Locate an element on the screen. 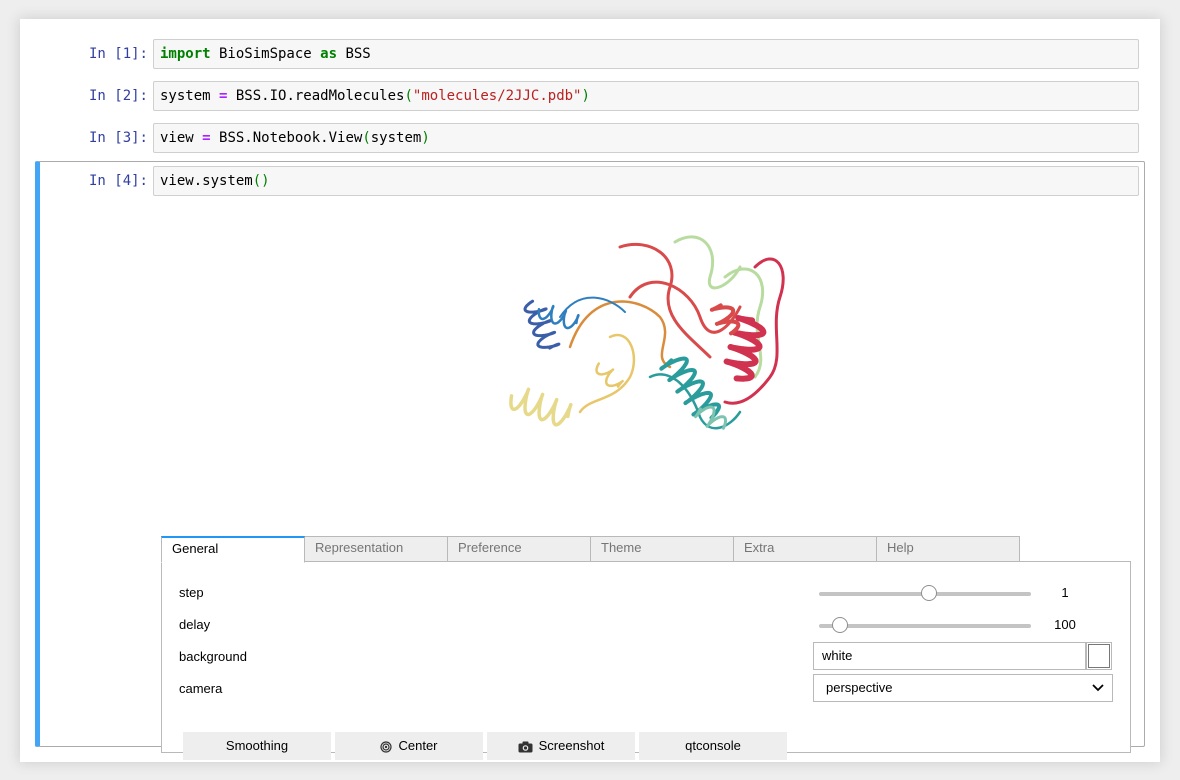  delay-slider-handle is located at coordinates (840, 625).